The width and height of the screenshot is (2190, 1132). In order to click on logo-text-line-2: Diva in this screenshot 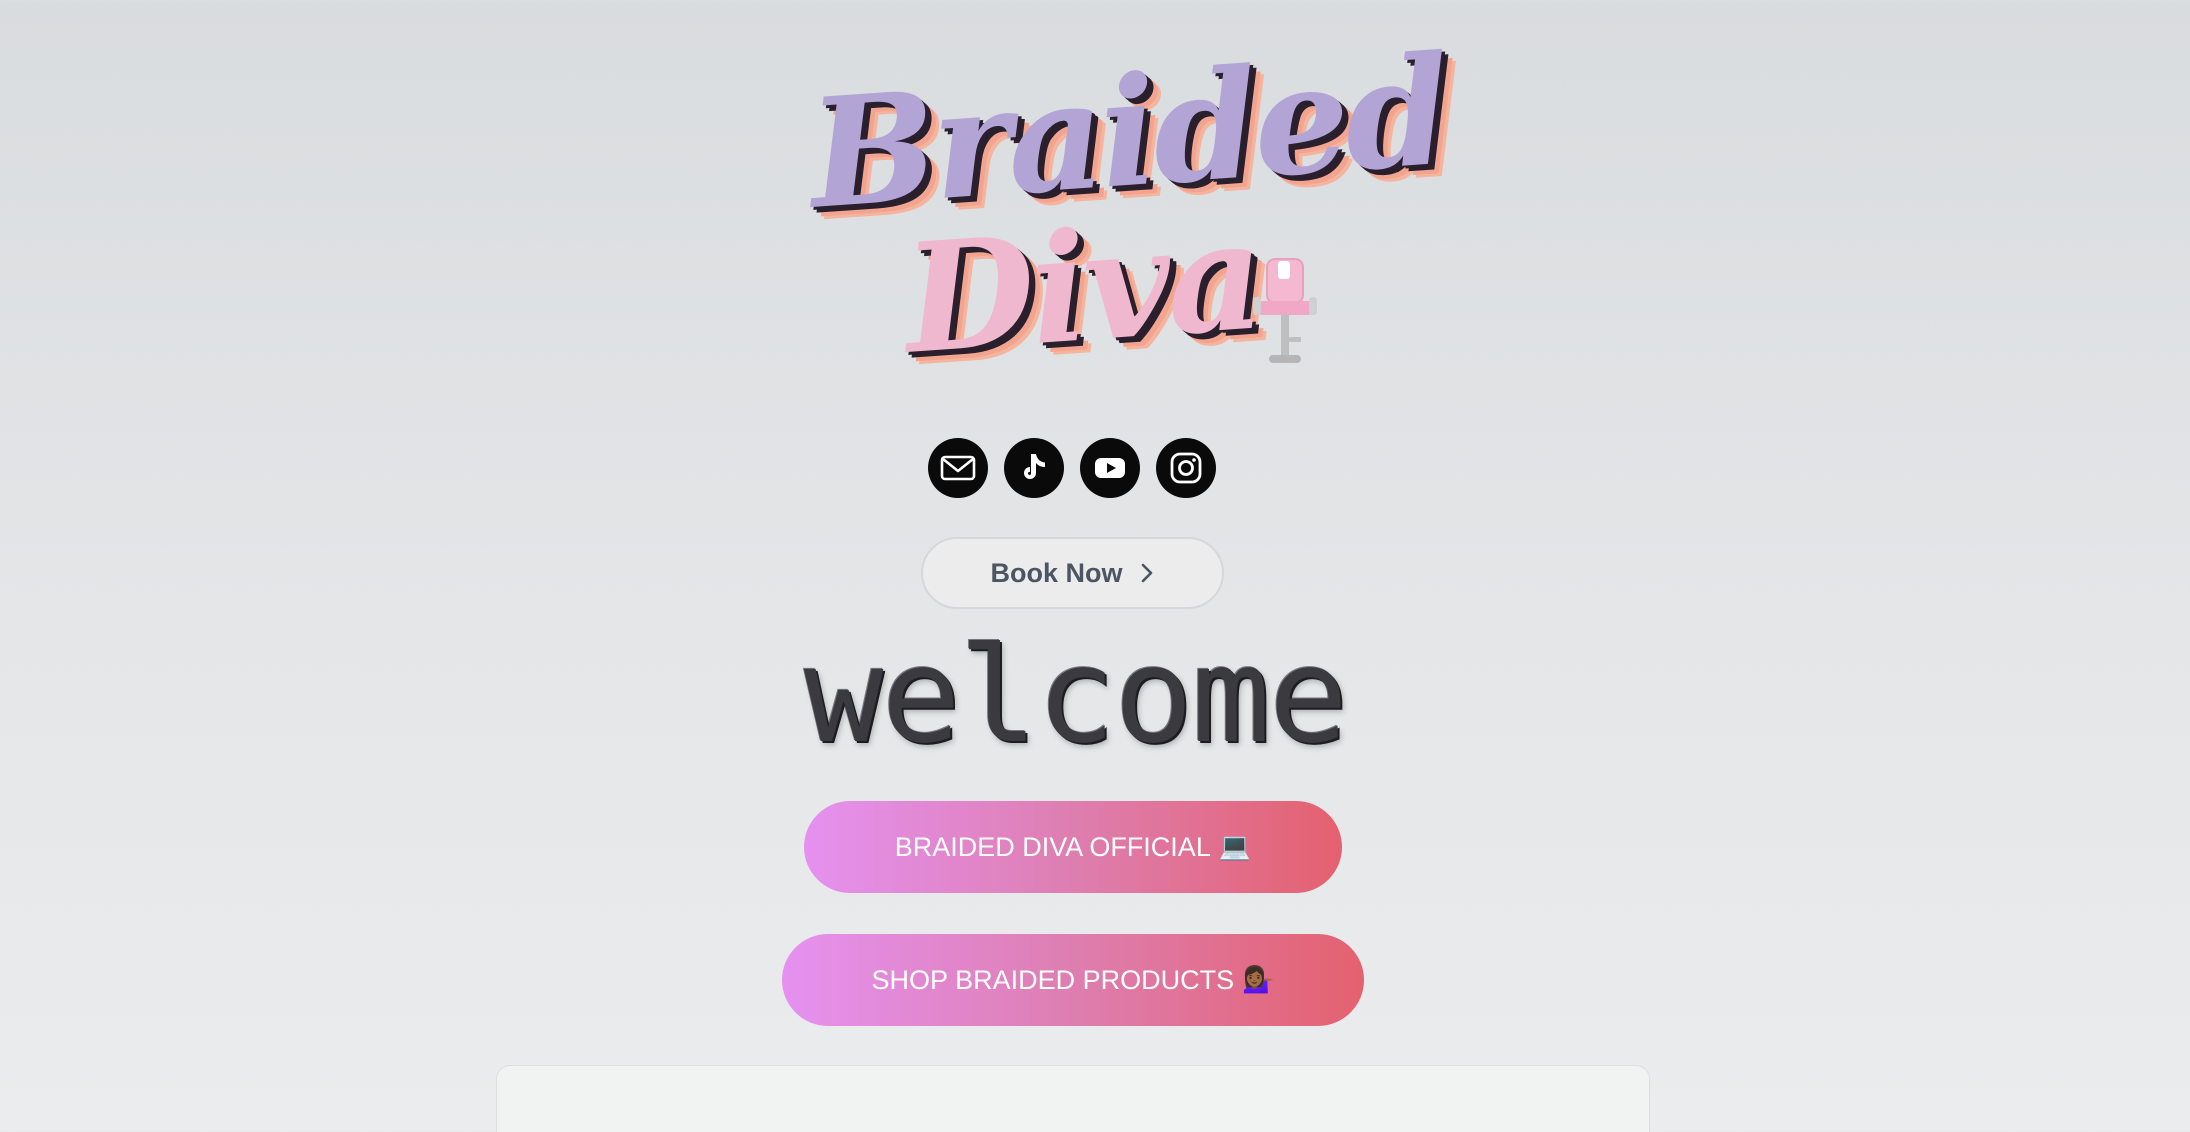, I will do `click(1082, 287)`.